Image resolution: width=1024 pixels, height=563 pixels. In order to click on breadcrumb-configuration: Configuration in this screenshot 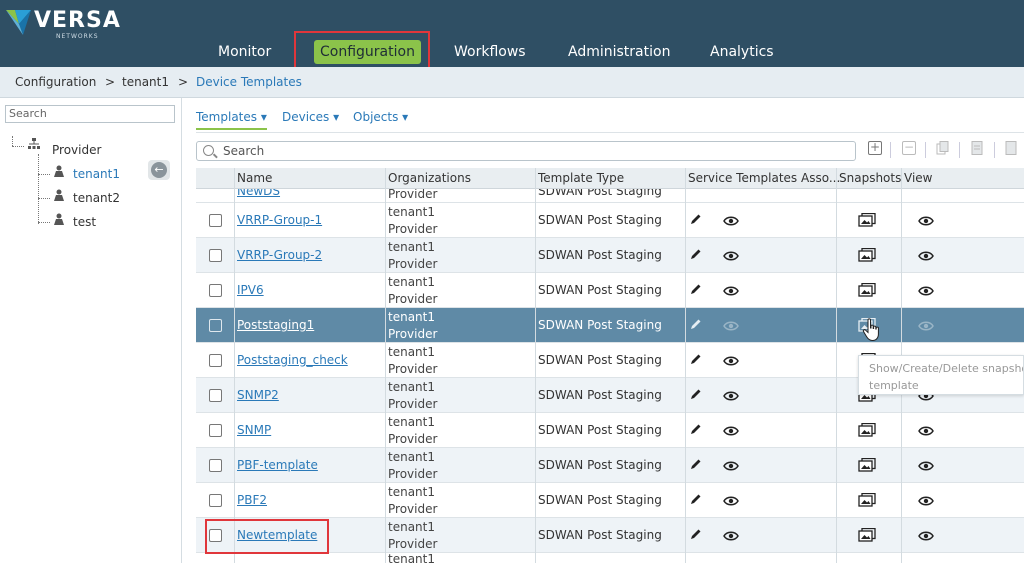, I will do `click(55, 82)`.